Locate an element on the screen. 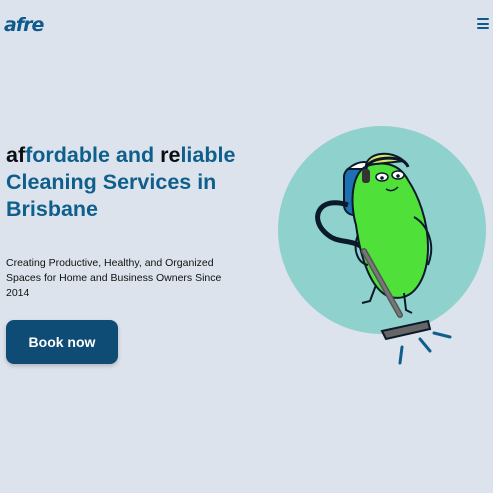 The width and height of the screenshot is (493, 493). book-now-button: Book now is located at coordinates (62, 342).